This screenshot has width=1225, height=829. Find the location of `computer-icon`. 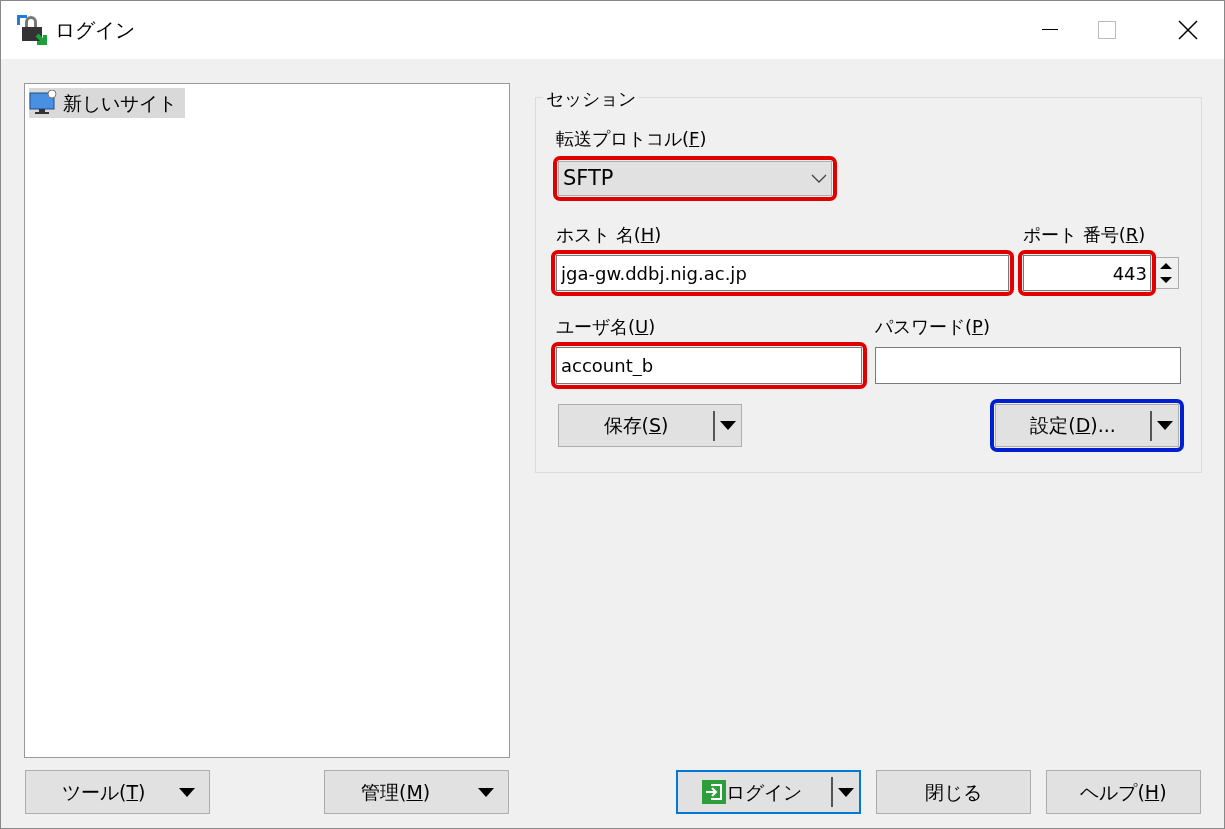

computer-icon is located at coordinates (43, 103).